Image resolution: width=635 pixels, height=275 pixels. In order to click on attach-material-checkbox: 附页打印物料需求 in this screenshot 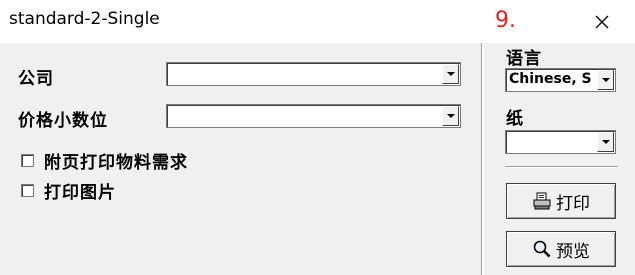, I will do `click(104, 160)`.